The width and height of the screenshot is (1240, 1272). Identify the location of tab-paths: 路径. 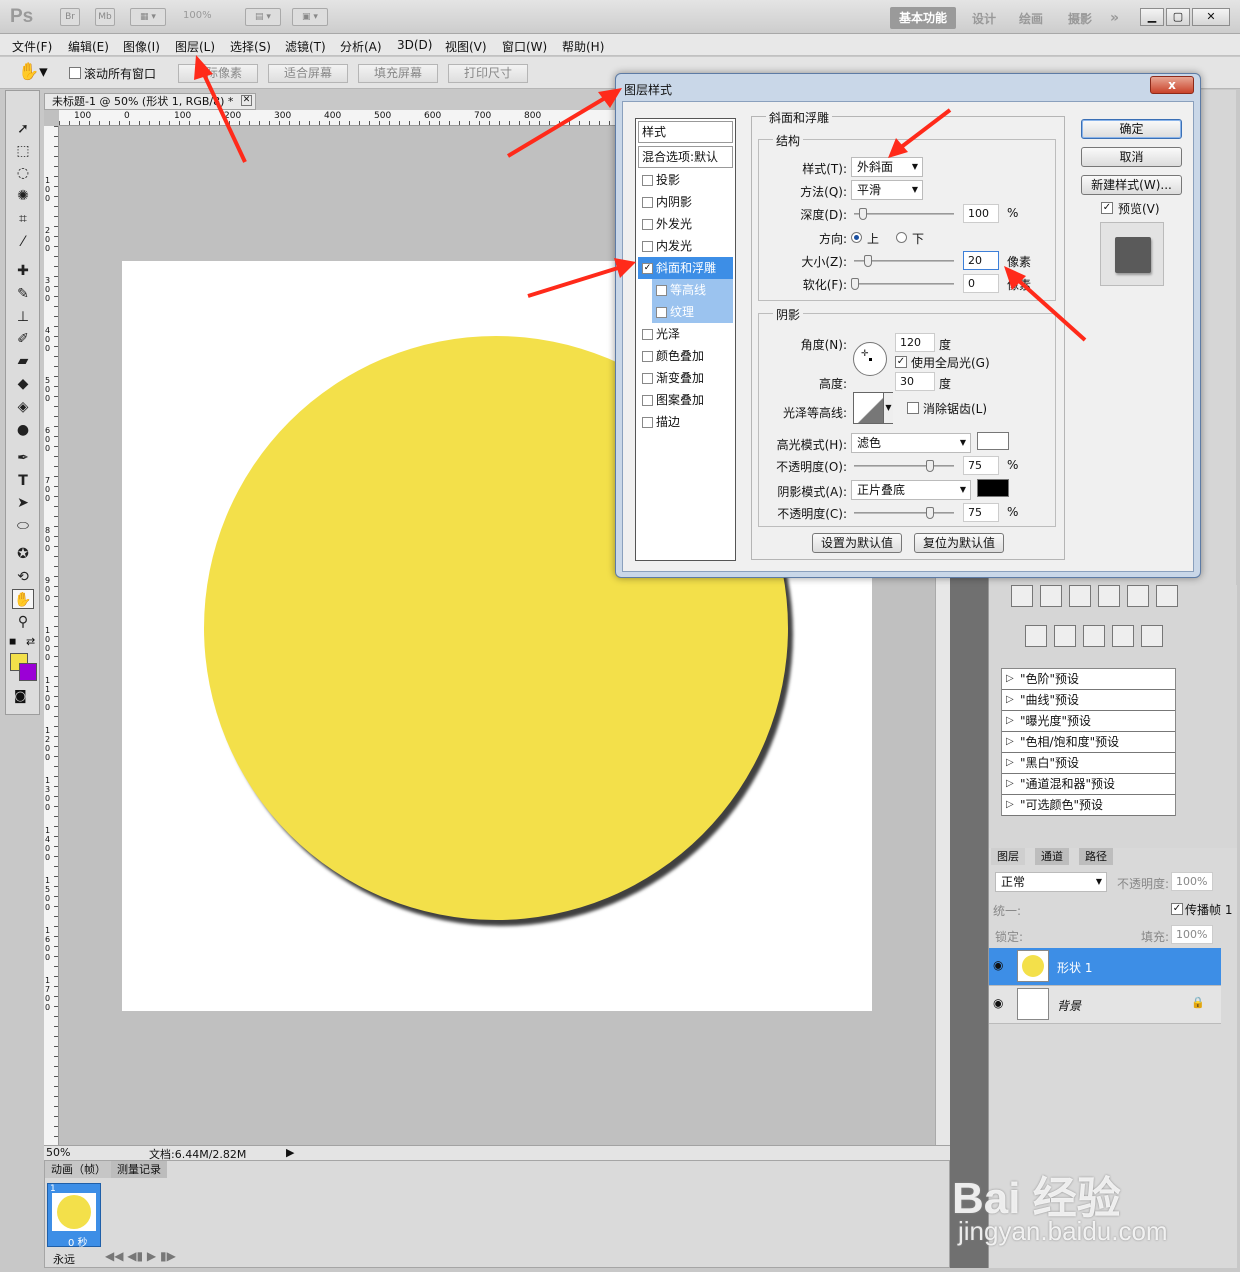
(1096, 856).